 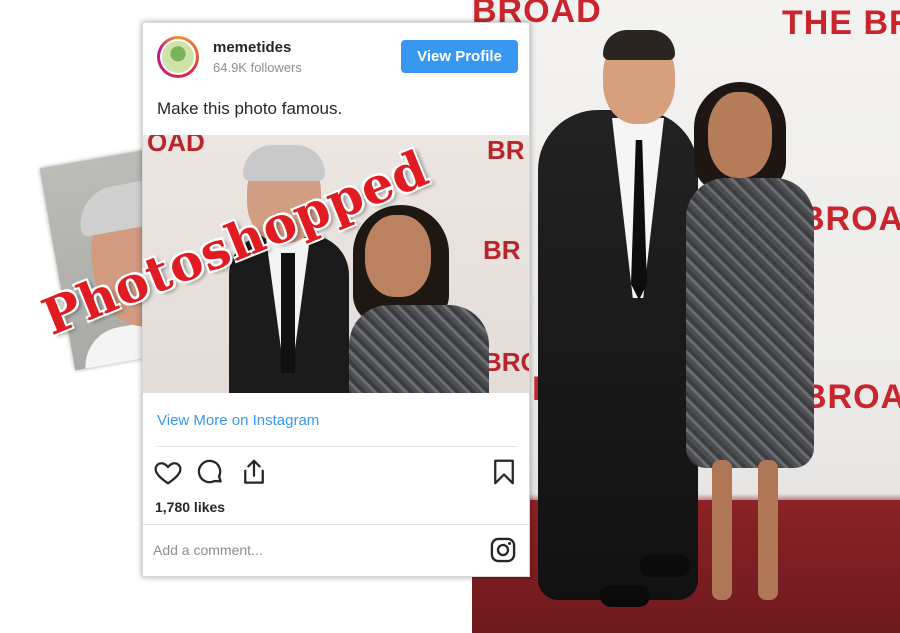 What do you see at coordinates (288, 313) in the screenshot?
I see `man-tie` at bounding box center [288, 313].